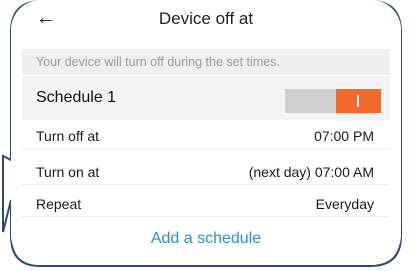  What do you see at coordinates (344, 136) in the screenshot?
I see `detail-value: 07:00 PM` at bounding box center [344, 136].